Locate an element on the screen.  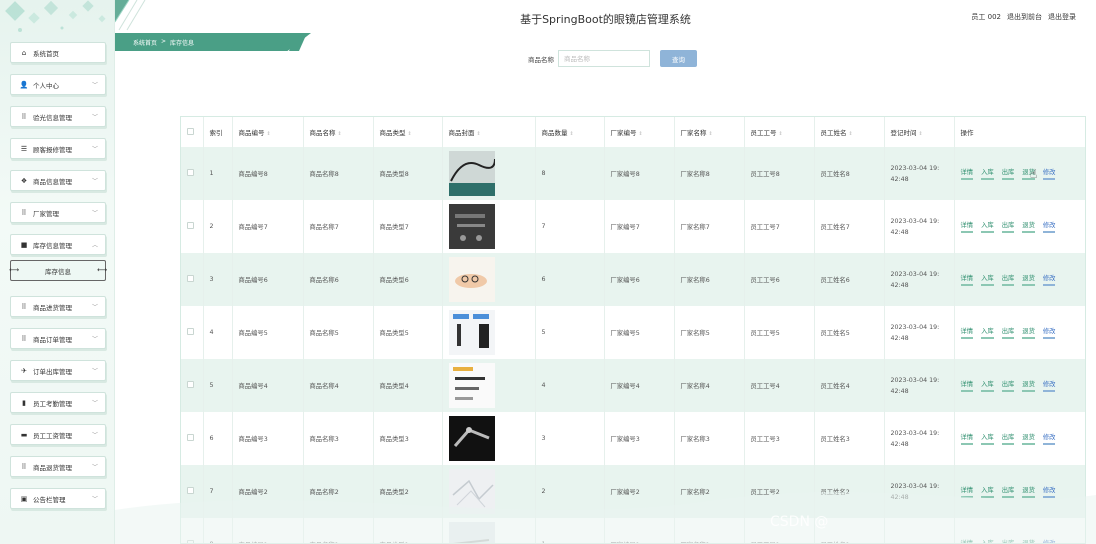
employee-name: 员工姓名8 is located at coordinates (835, 174).